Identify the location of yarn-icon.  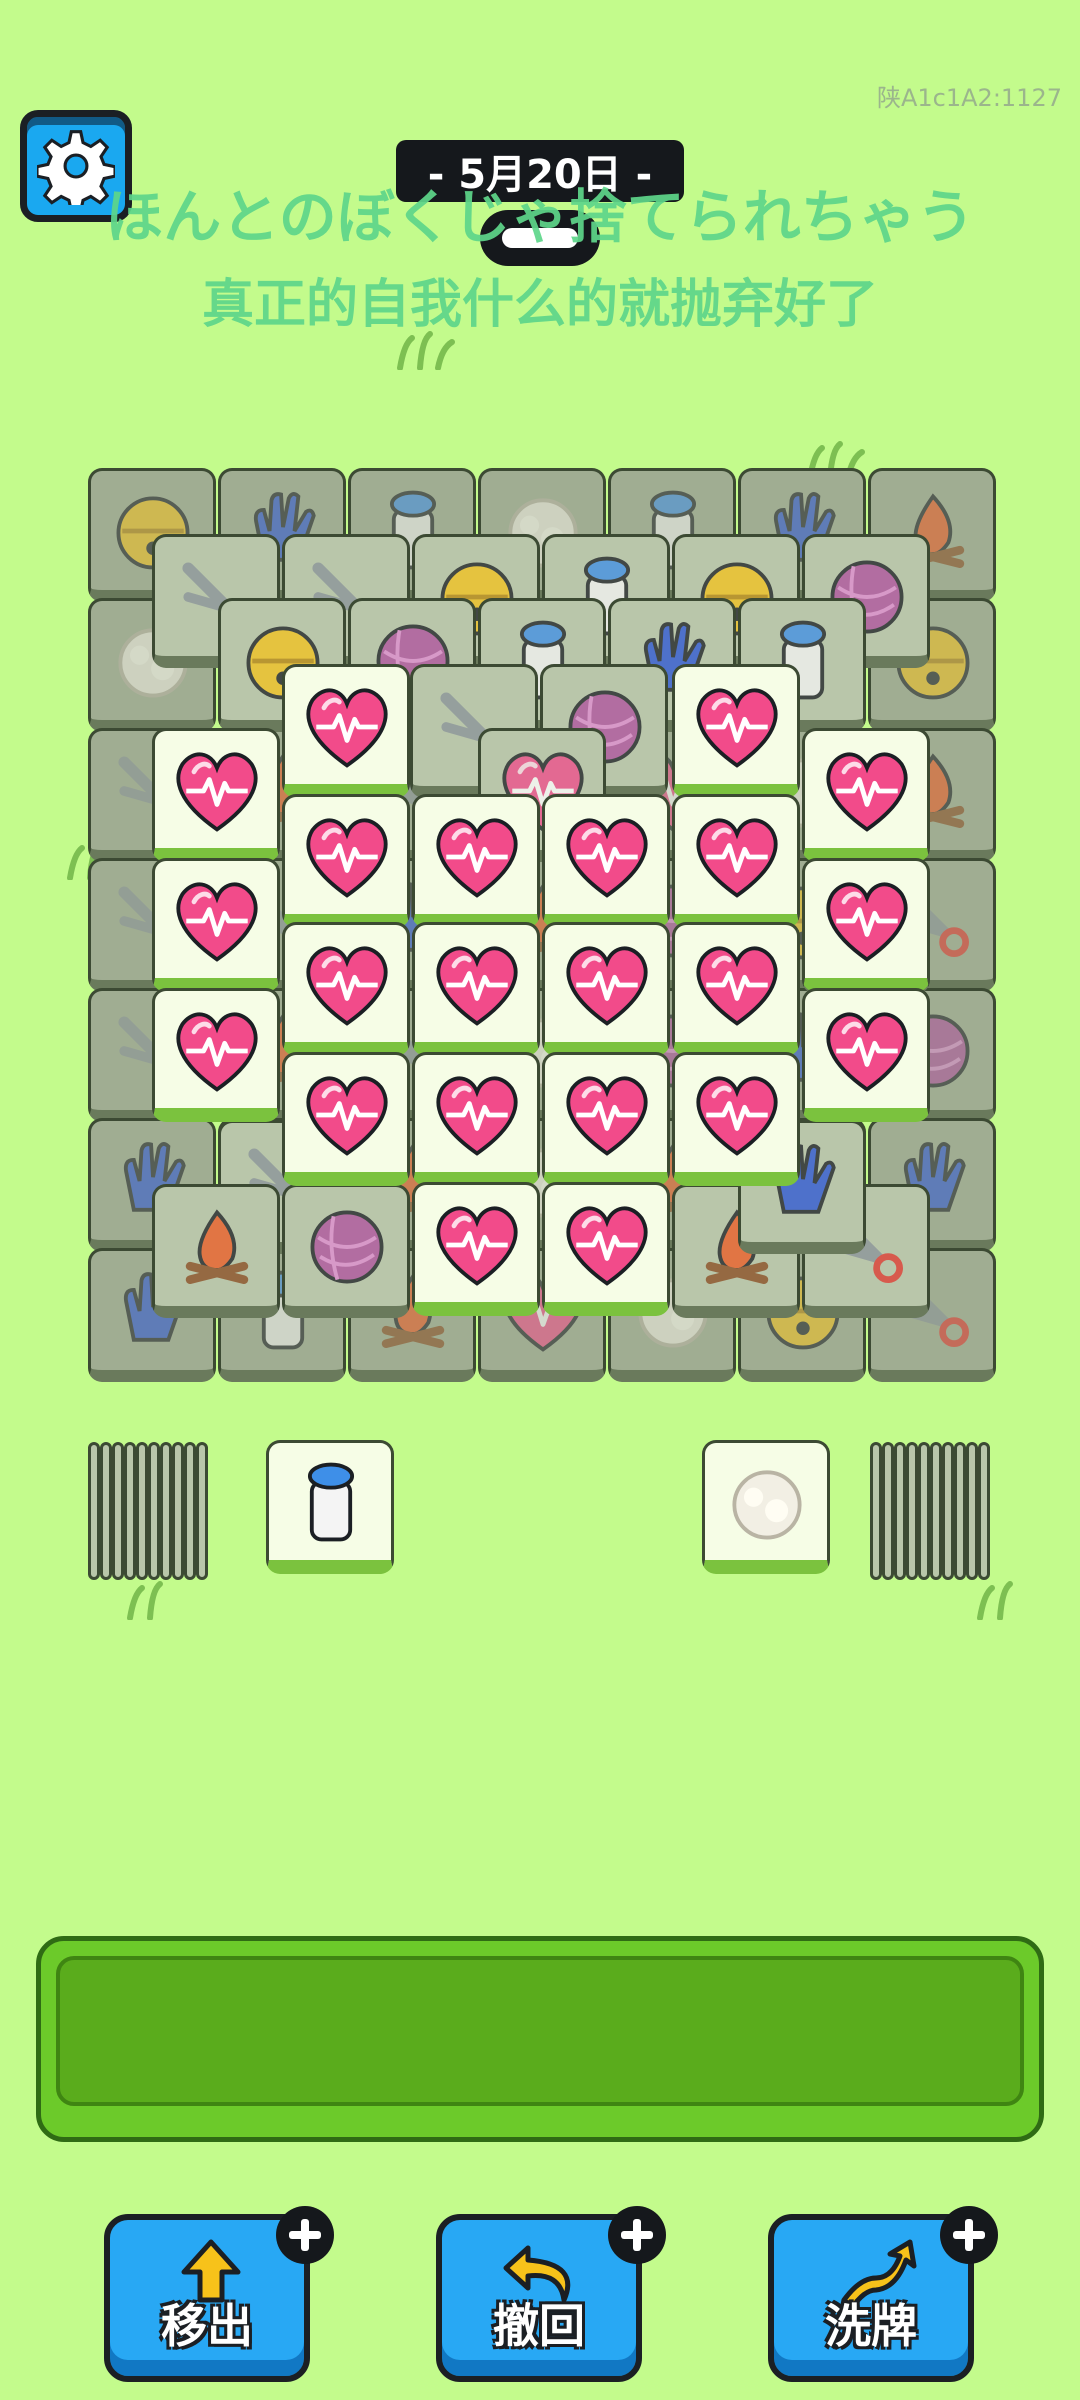
(347, 1247).